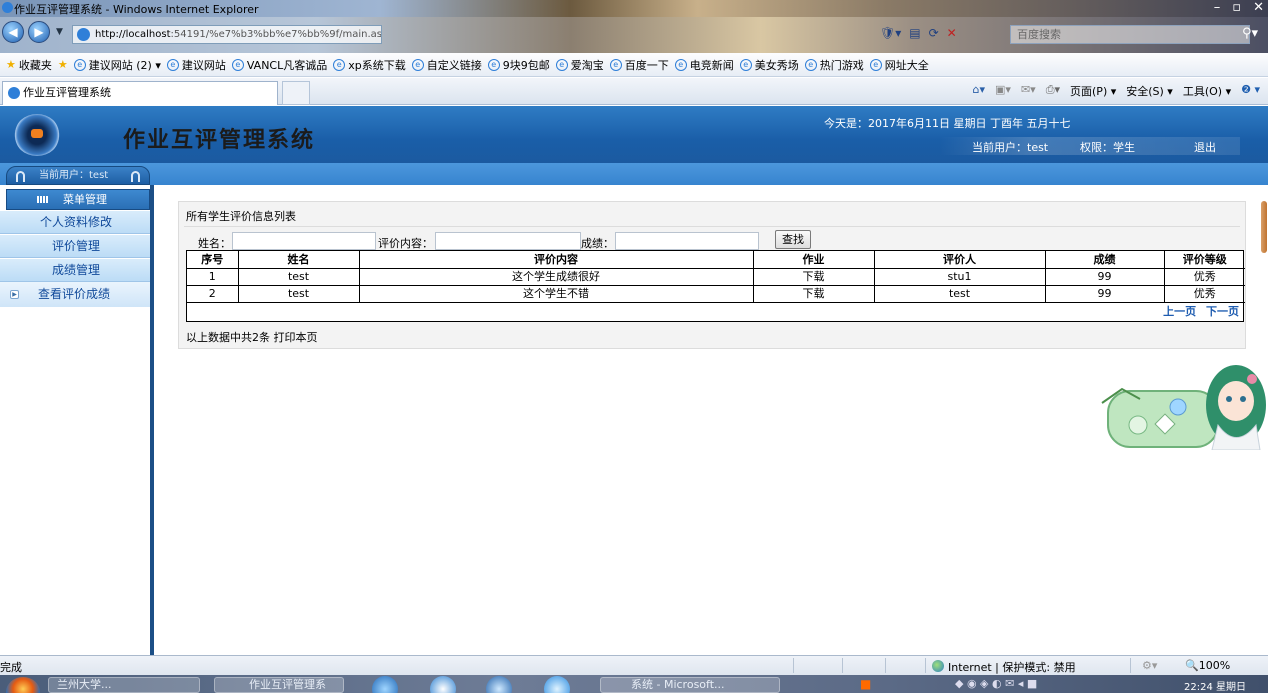  I want to click on address-tools: 🛡▾ ▤ ⟳ ✕, so click(918, 33).